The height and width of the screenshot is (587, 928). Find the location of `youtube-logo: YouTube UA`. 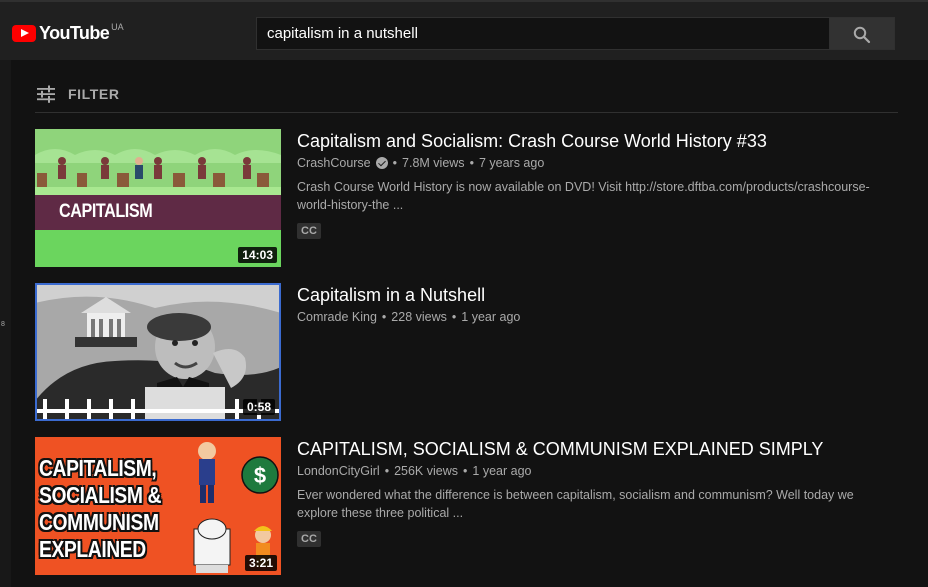

youtube-logo: YouTube UA is located at coordinates (68, 34).